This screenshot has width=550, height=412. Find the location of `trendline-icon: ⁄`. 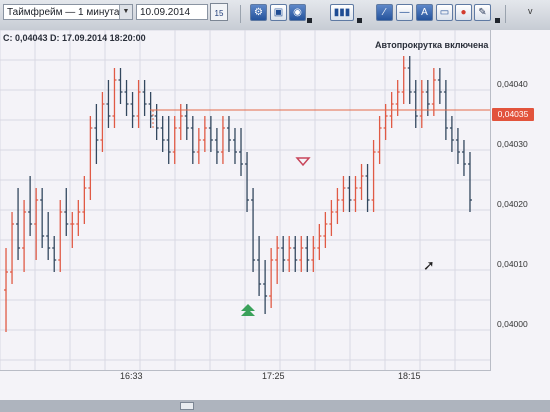

trendline-icon: ⁄ is located at coordinates (384, 12).